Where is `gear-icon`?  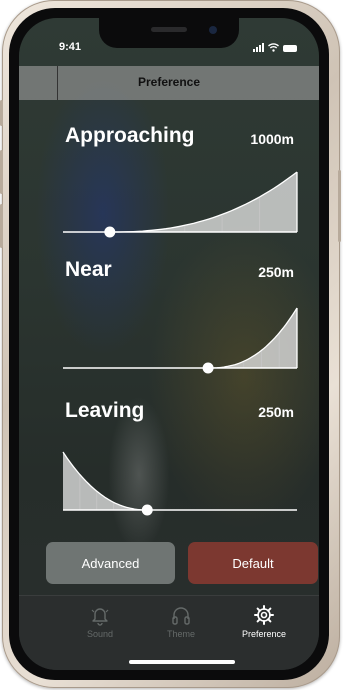 gear-icon is located at coordinates (264, 615).